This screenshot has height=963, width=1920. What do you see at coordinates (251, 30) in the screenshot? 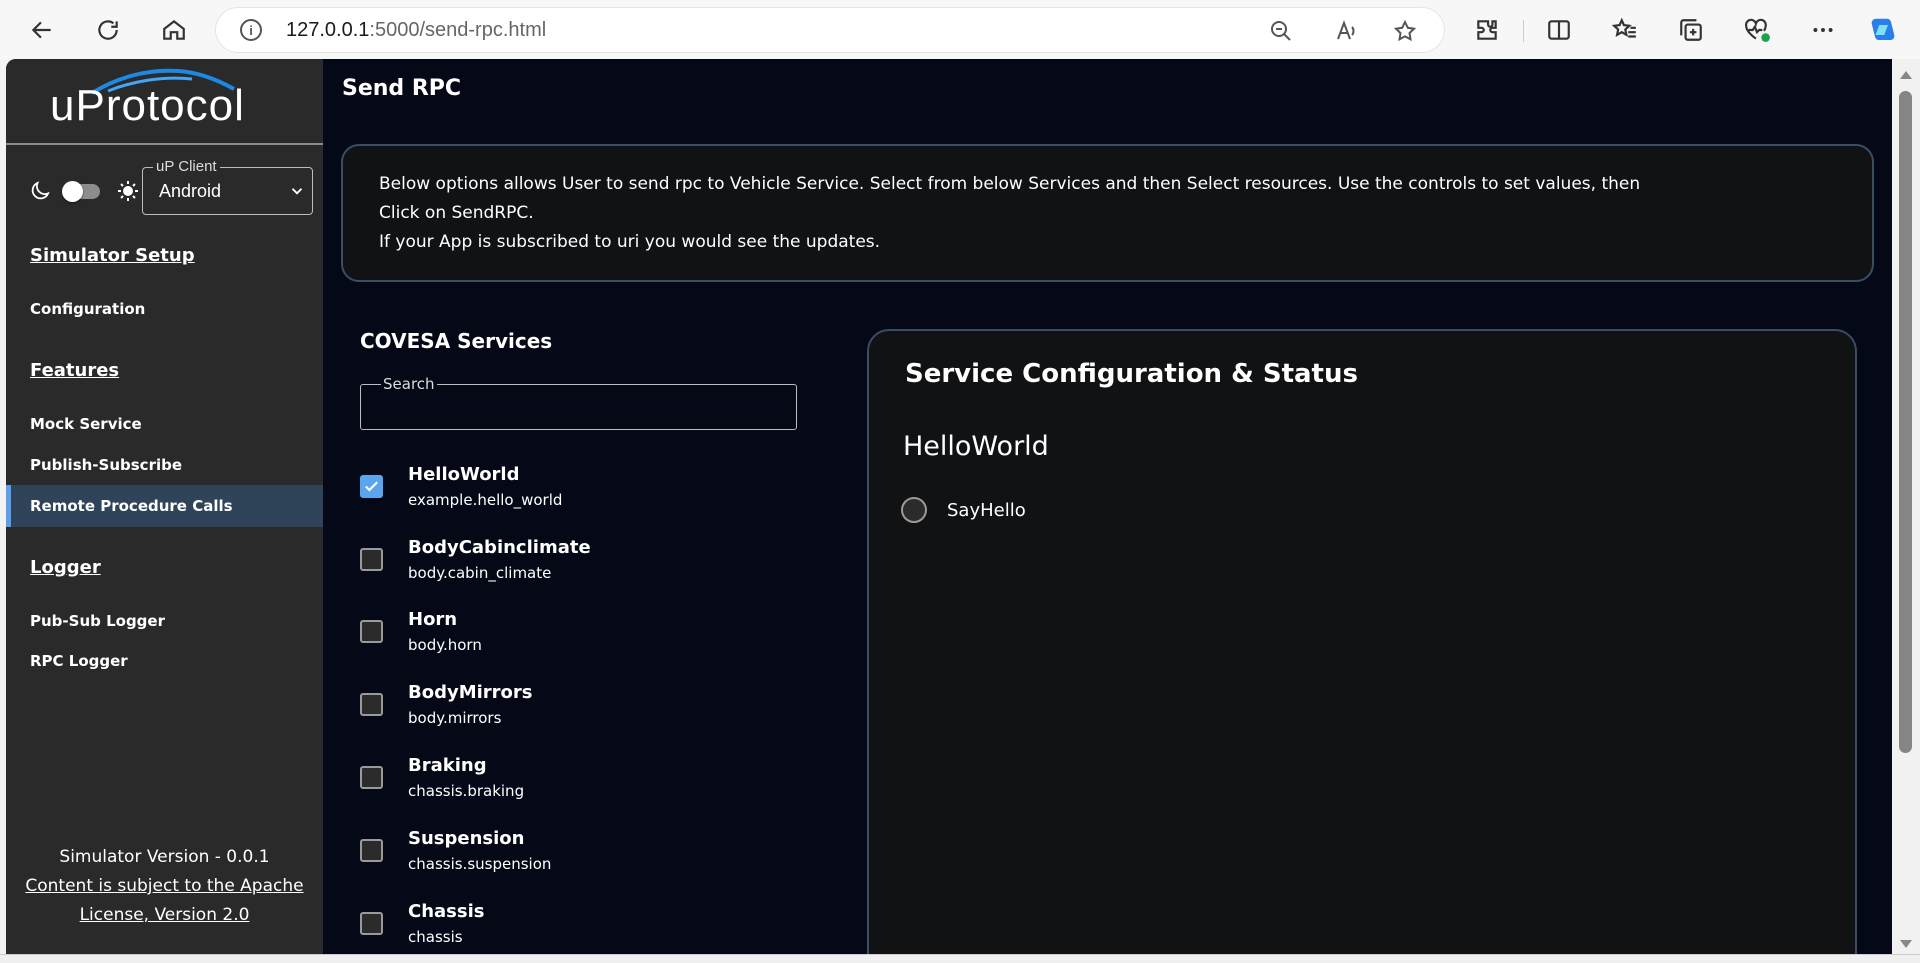
I see `site-info-icon: i` at bounding box center [251, 30].